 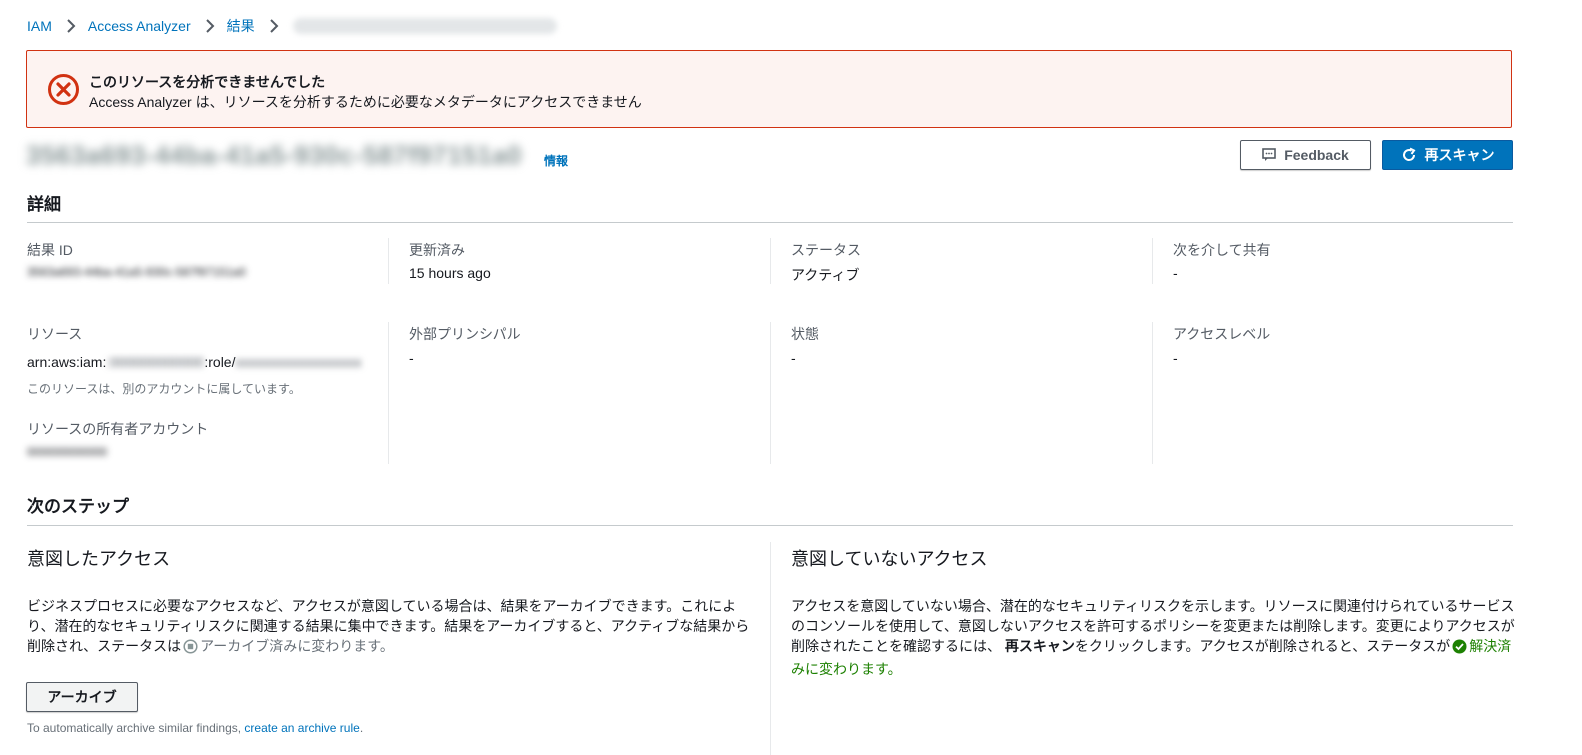 I want to click on resource-account-redacted: :000000000000, so click(x=155, y=362).